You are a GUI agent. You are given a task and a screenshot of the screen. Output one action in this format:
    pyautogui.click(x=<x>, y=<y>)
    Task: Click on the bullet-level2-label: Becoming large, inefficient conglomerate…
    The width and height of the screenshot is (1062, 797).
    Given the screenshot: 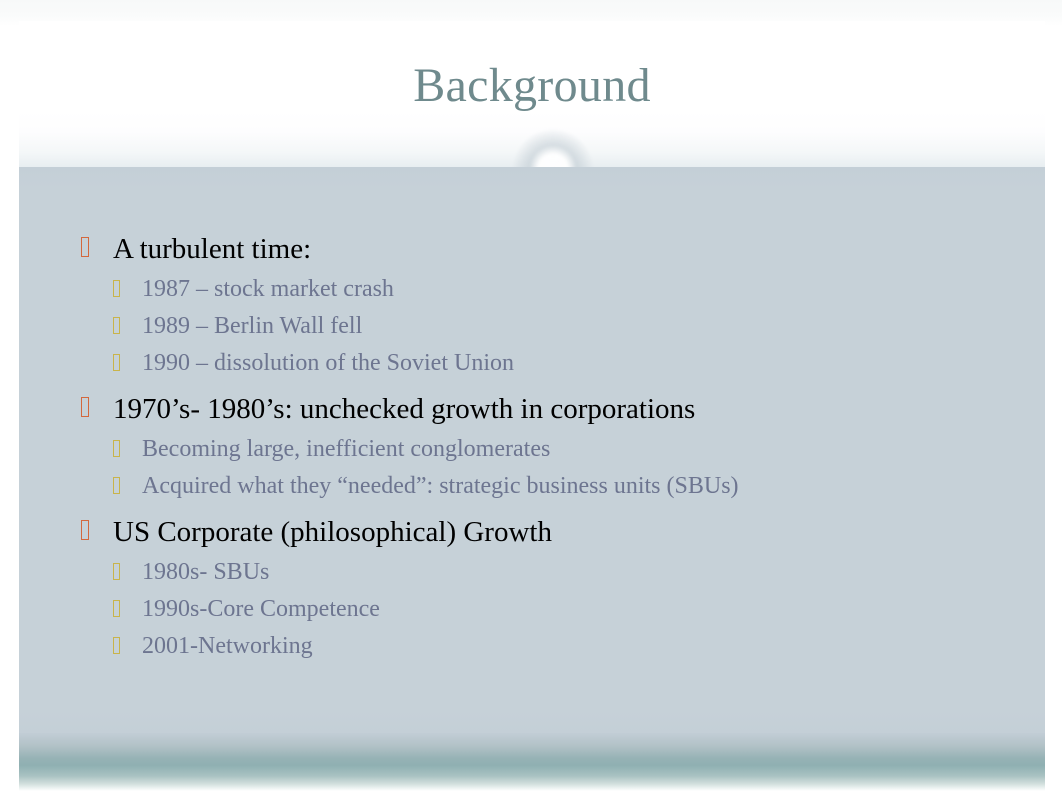 What is the action you would take?
    pyautogui.click(x=346, y=449)
    